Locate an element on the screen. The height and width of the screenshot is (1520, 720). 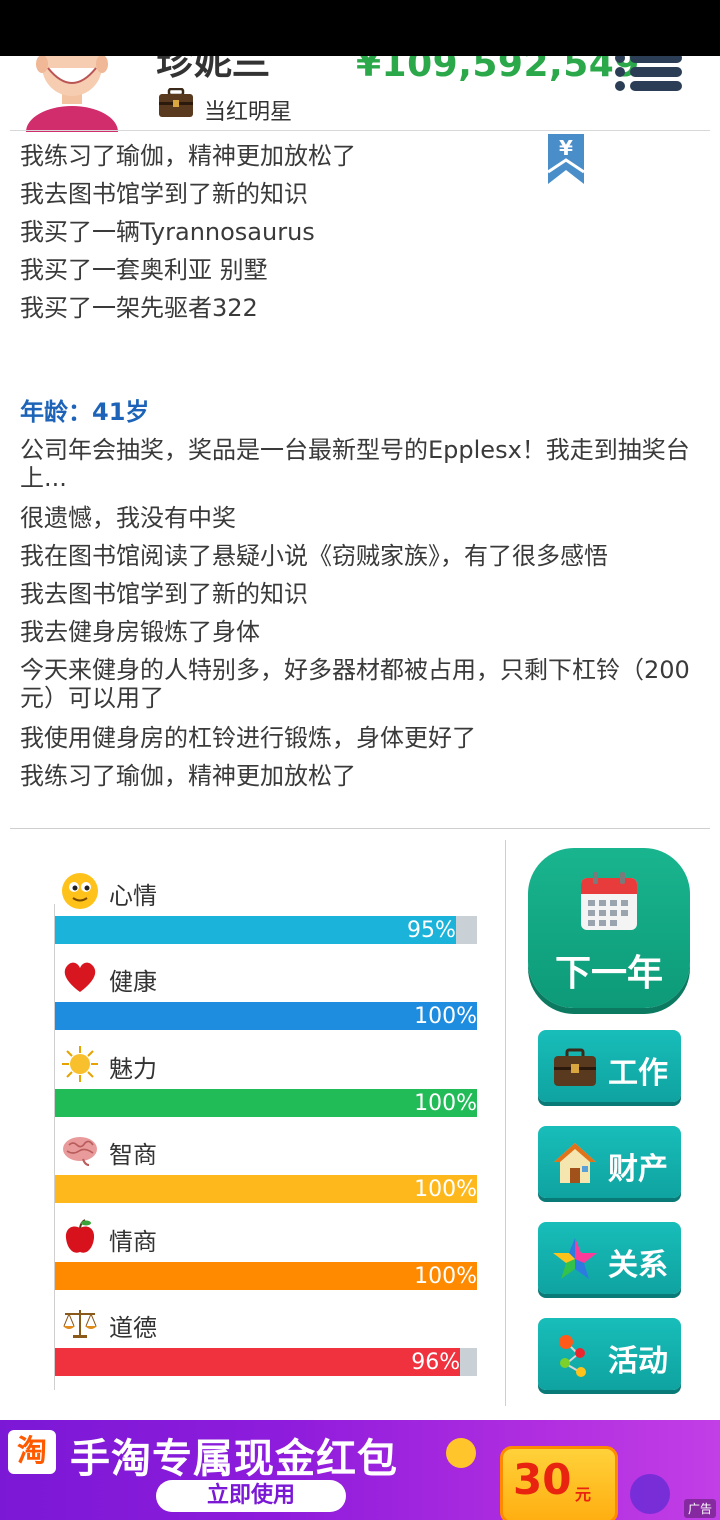
coin-decoration is located at coordinates (461, 1453).